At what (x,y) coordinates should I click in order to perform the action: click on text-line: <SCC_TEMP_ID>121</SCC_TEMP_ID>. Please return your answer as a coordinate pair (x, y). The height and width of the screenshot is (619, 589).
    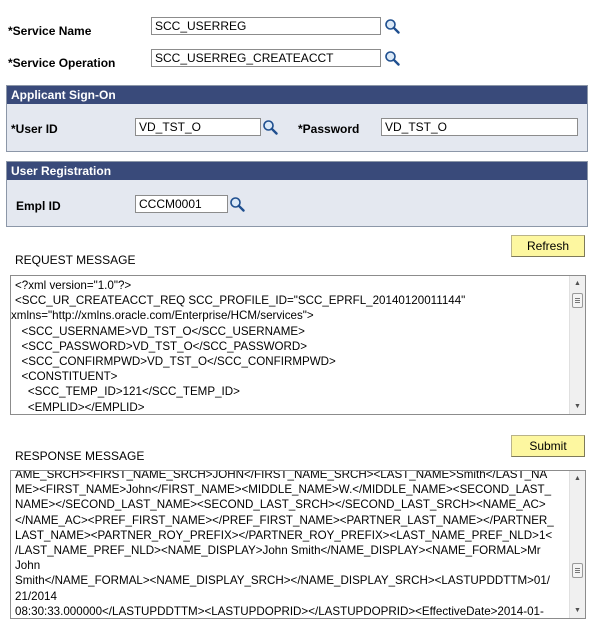
    Looking at the image, I should click on (127, 392).